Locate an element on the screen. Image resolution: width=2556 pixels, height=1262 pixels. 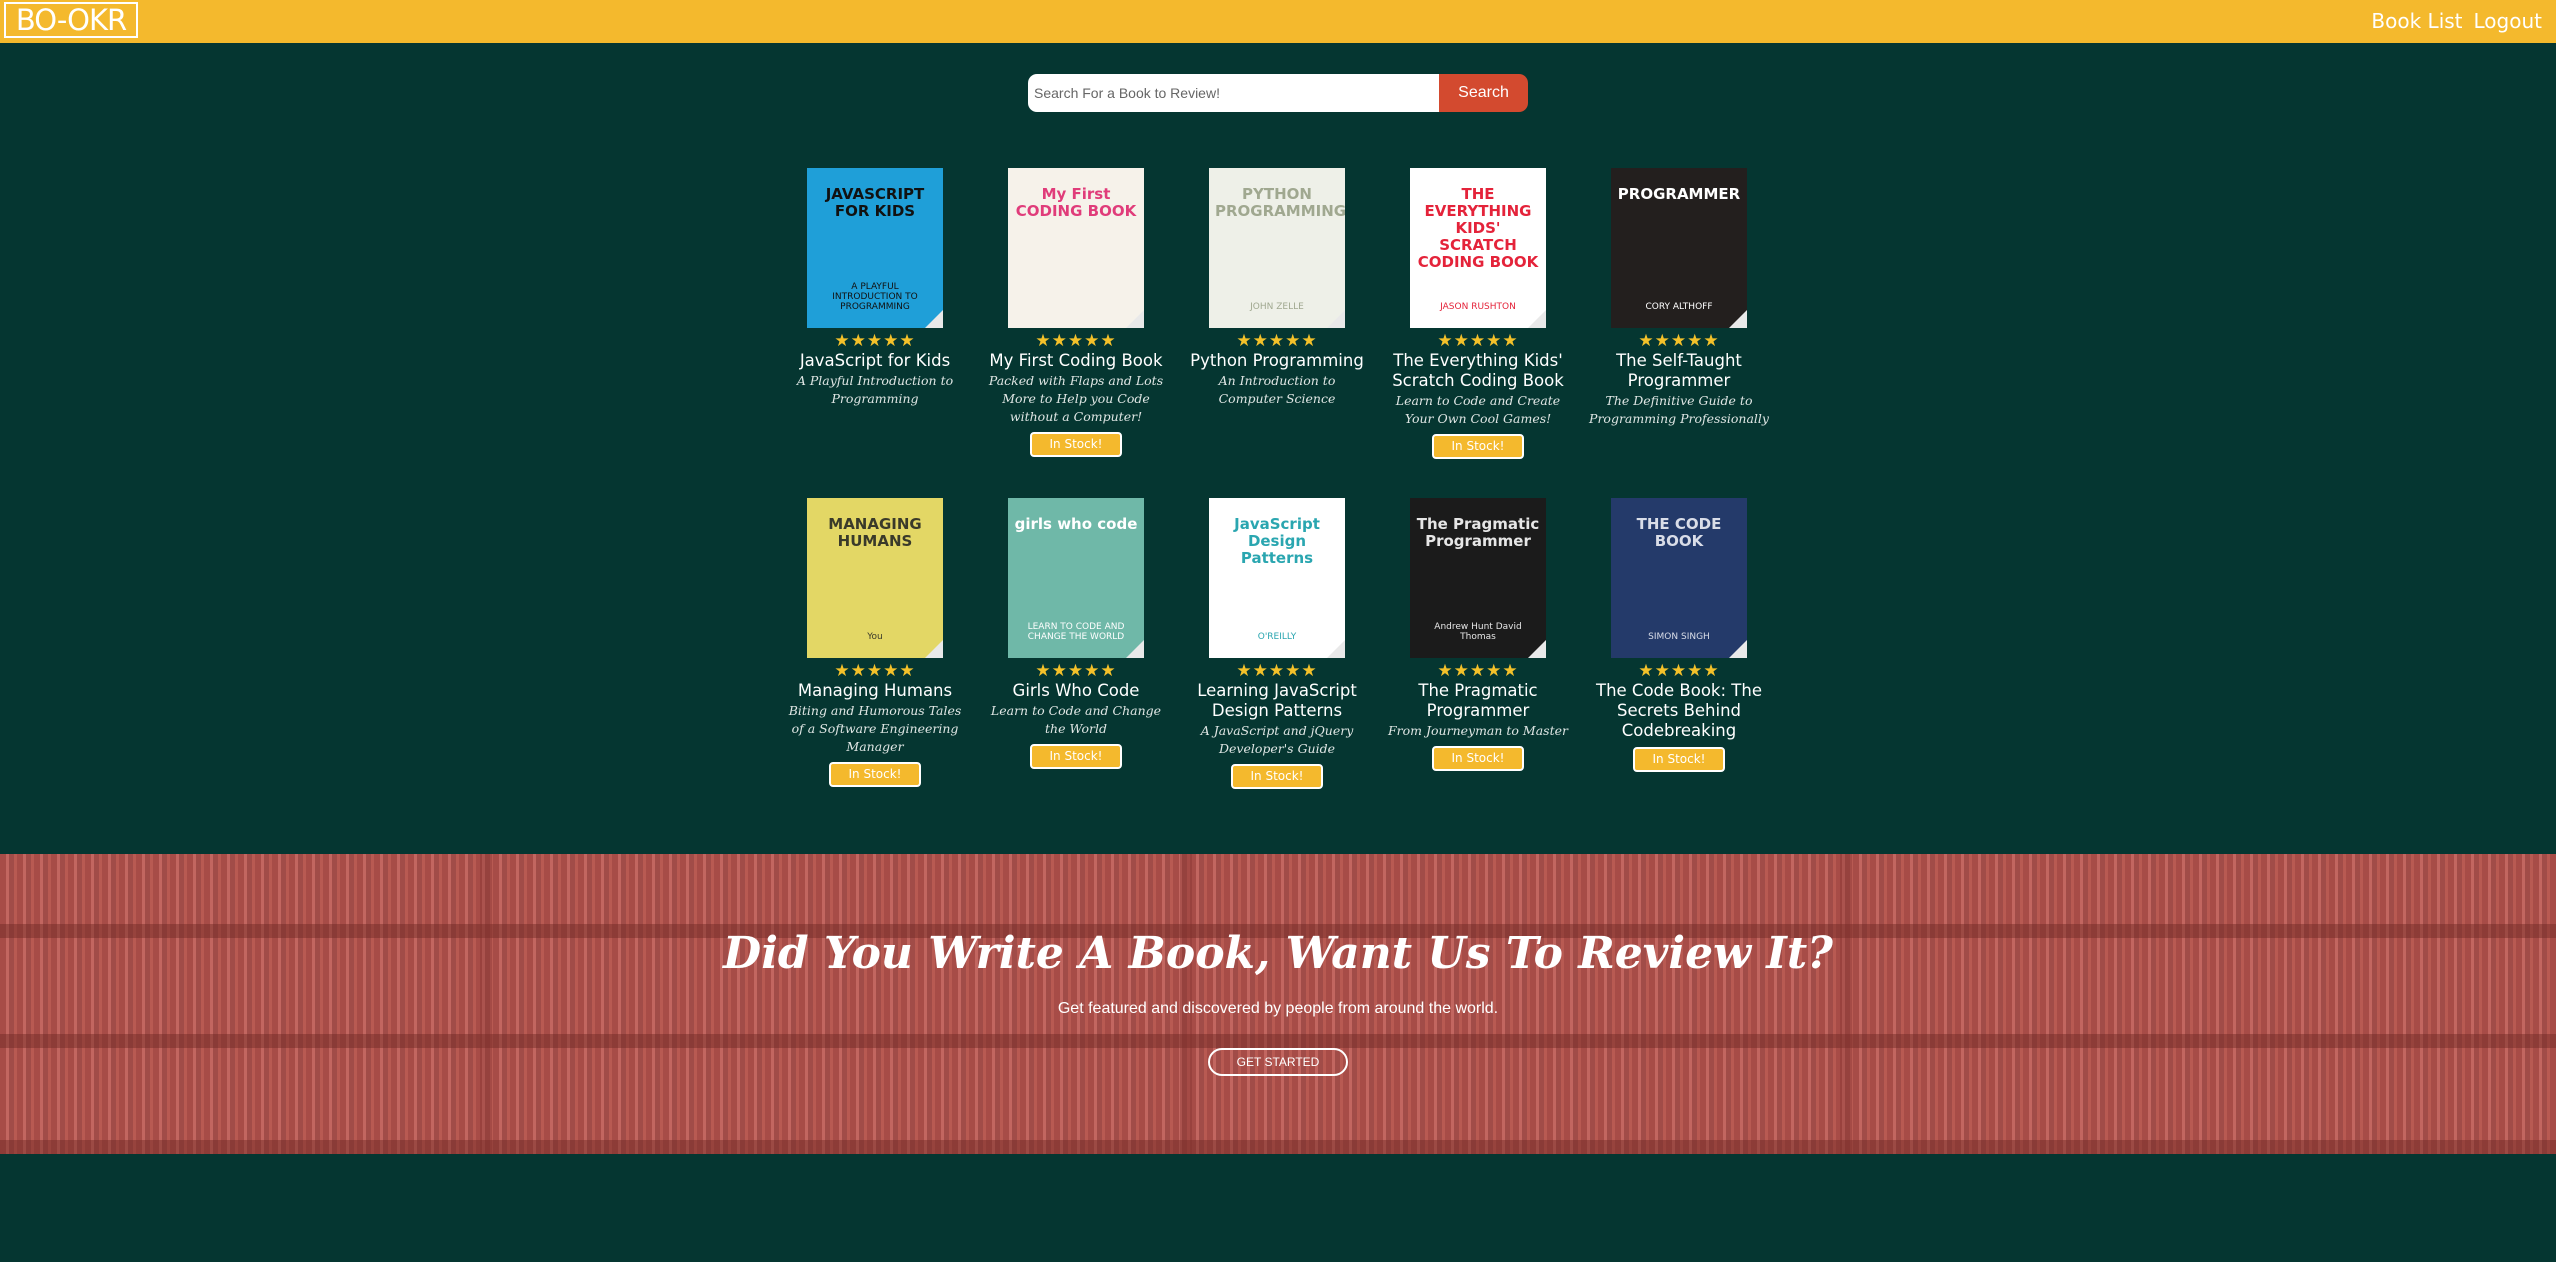
search-input is located at coordinates (1233, 93).